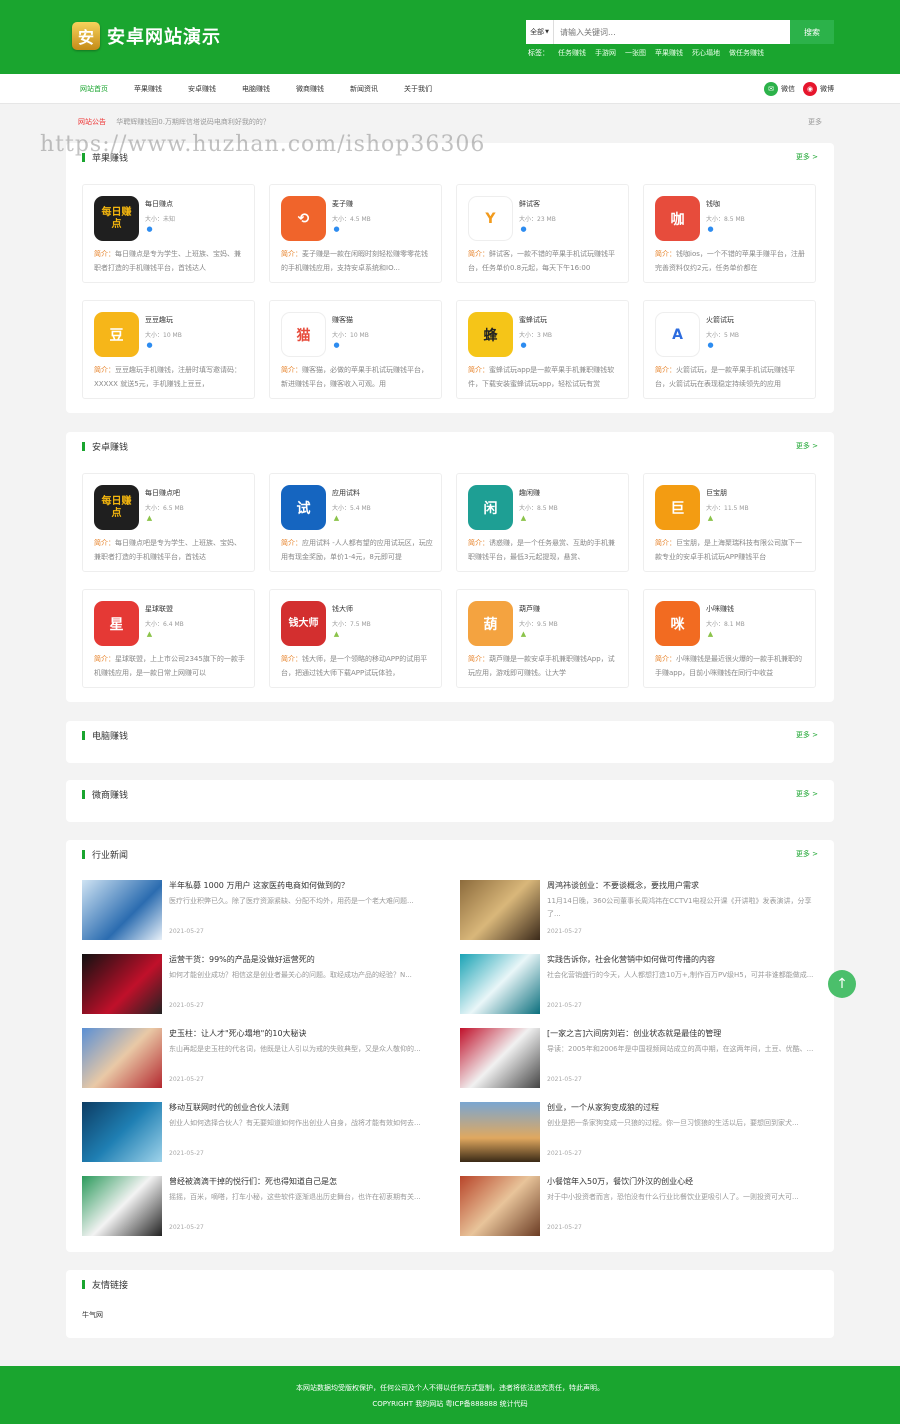  I want to click on news-title: 半年私募 1000 万用户 这家医药电商如何做到的？, so click(306, 885).